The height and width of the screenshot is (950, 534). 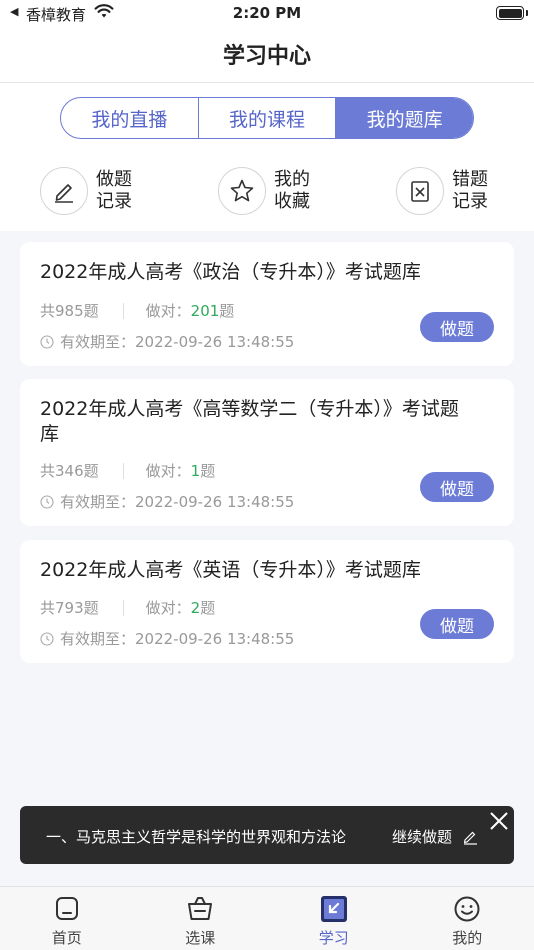 What do you see at coordinates (467, 909) in the screenshot?
I see `smiley-icon` at bounding box center [467, 909].